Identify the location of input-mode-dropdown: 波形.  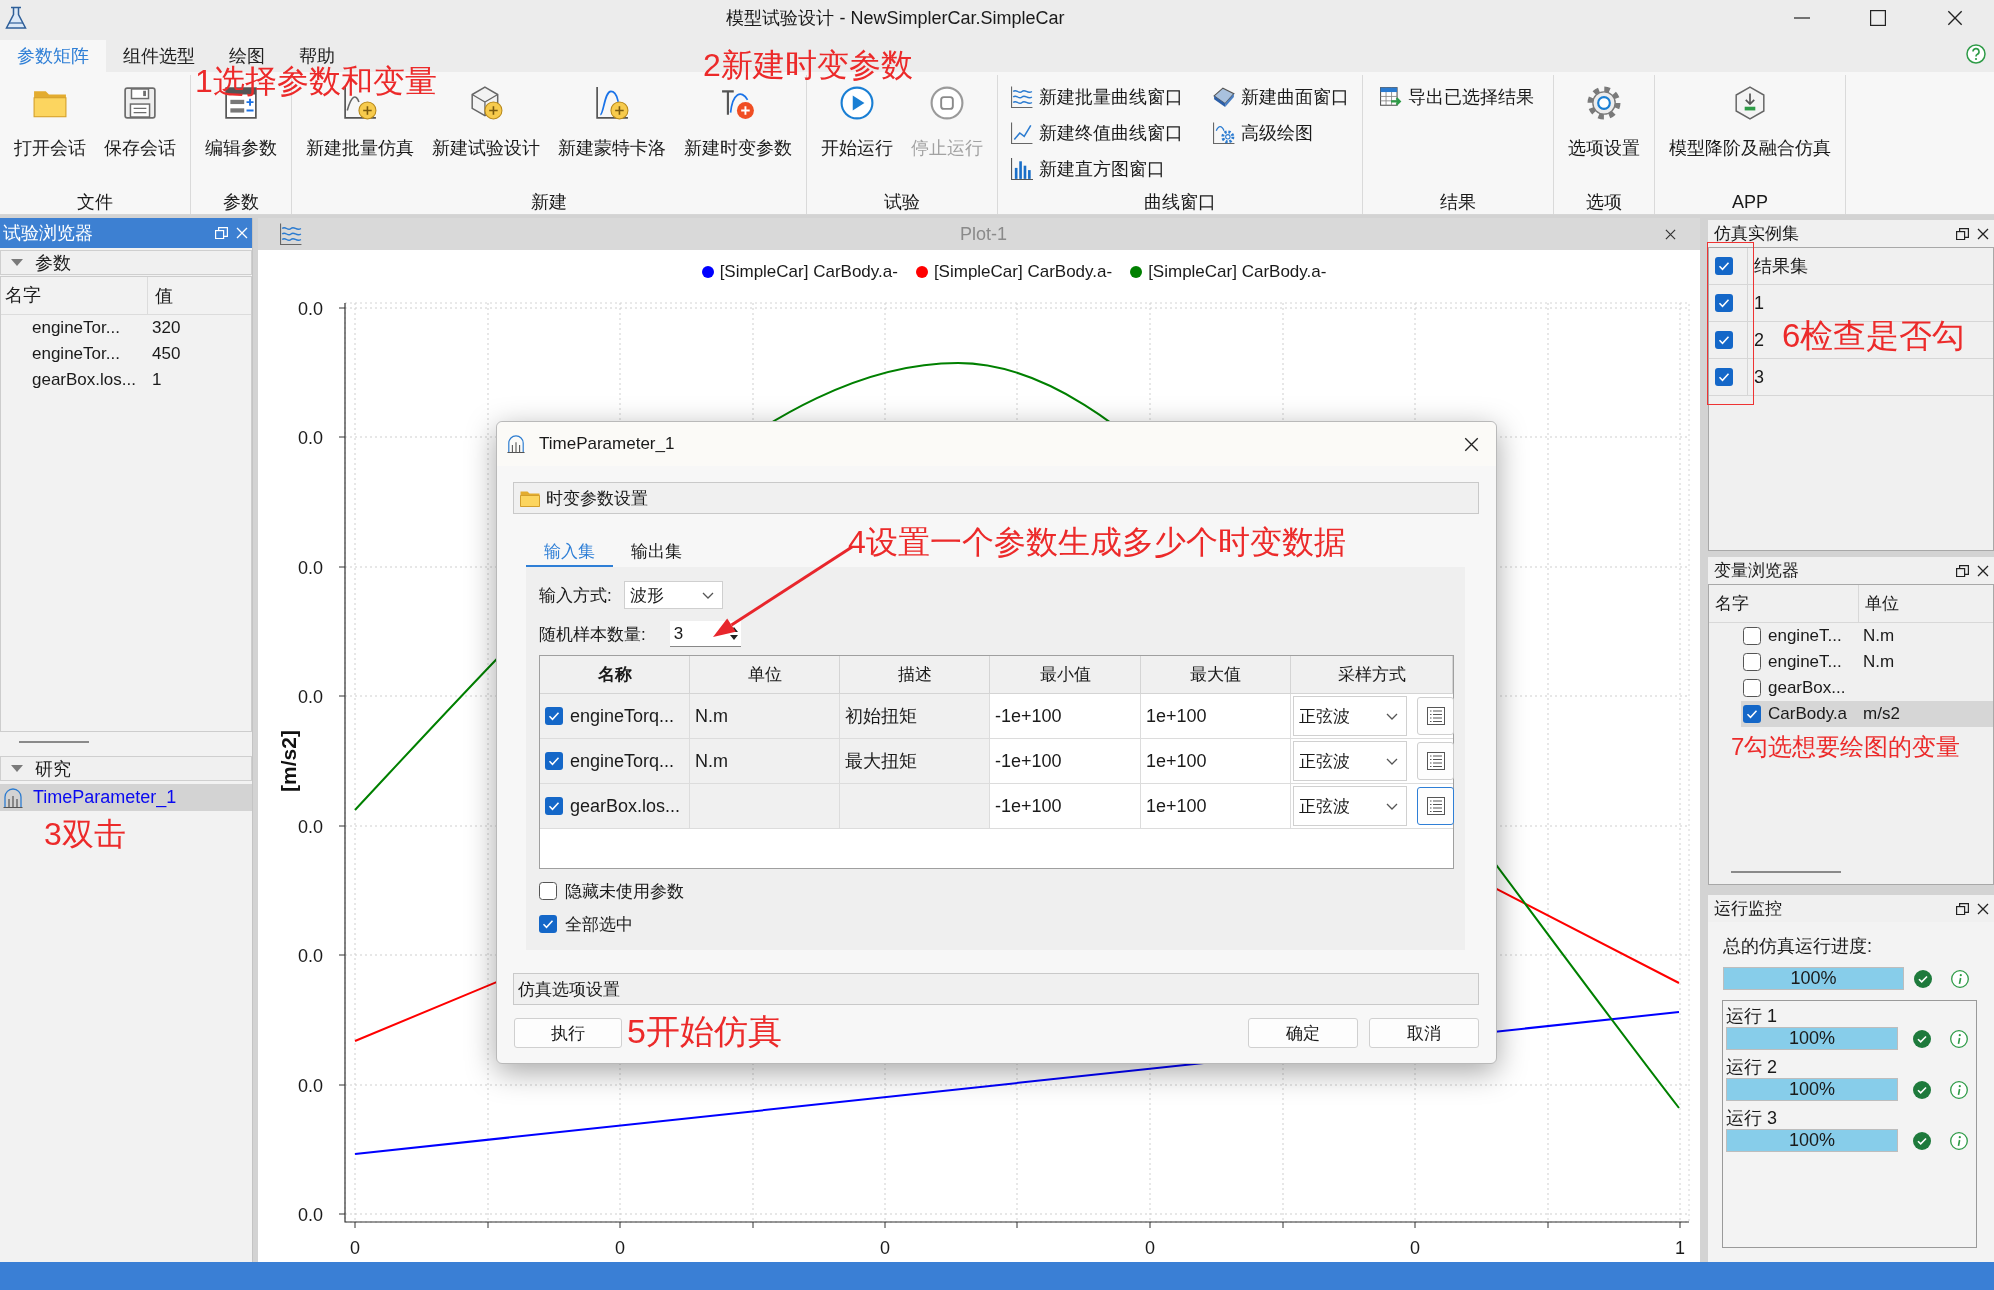
(673, 595).